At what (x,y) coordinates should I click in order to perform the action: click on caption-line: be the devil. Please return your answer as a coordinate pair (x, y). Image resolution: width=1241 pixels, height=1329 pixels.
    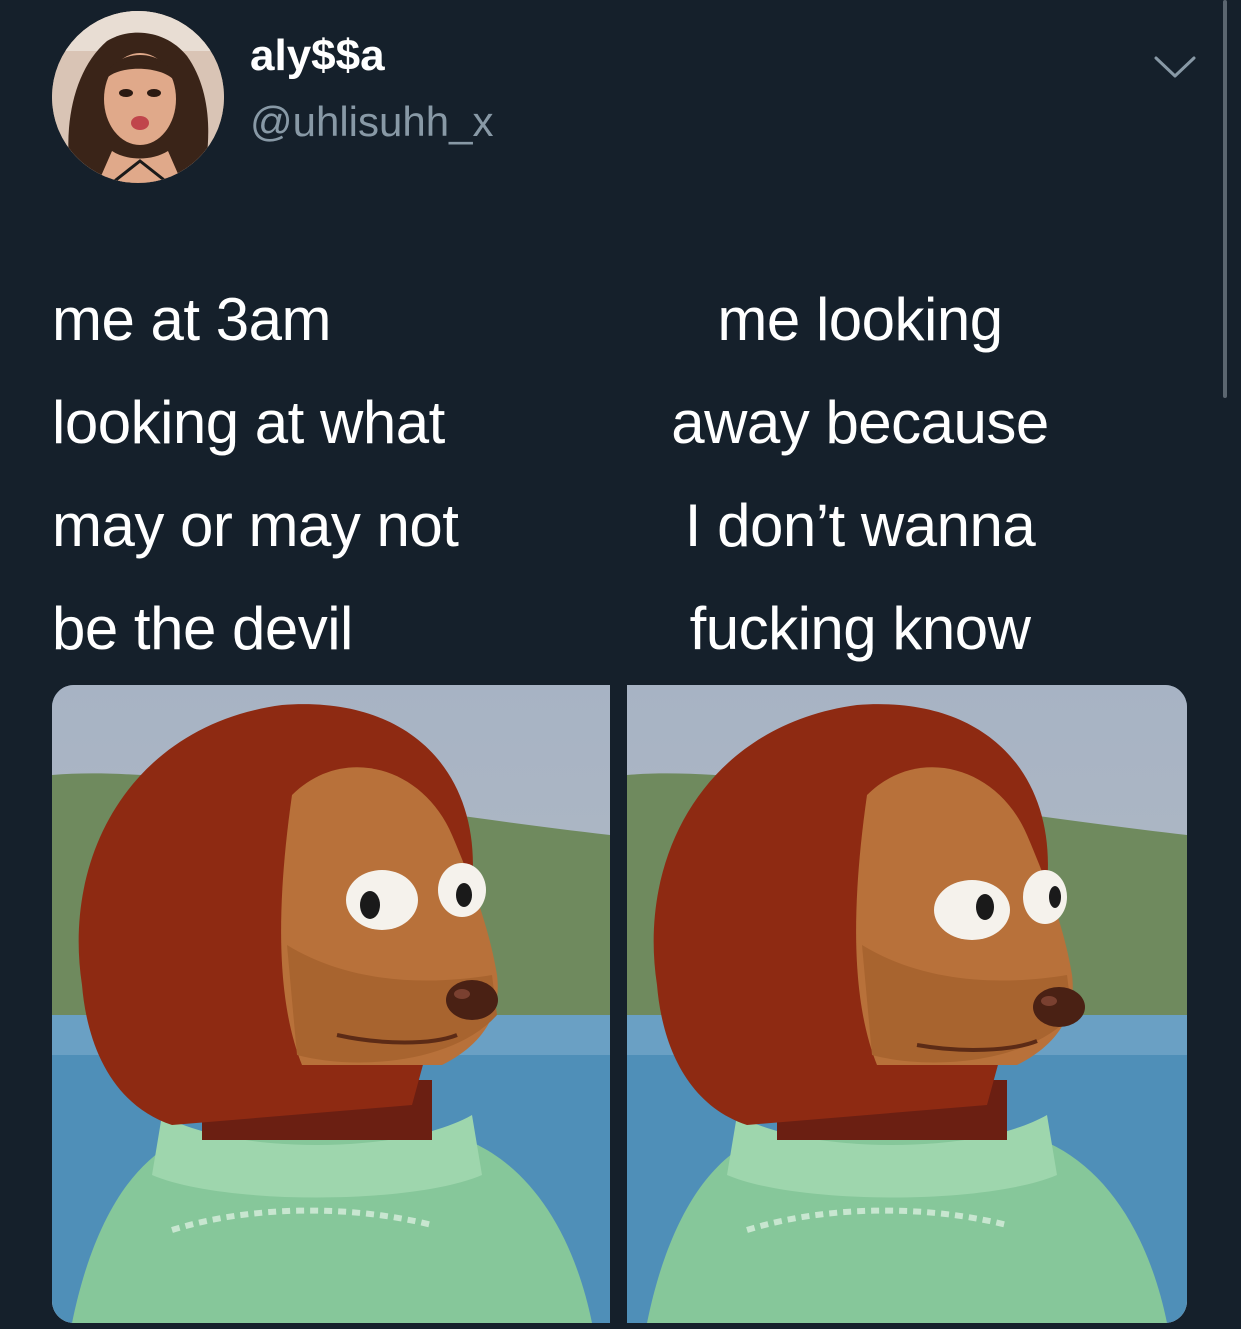
    Looking at the image, I should click on (202, 628).